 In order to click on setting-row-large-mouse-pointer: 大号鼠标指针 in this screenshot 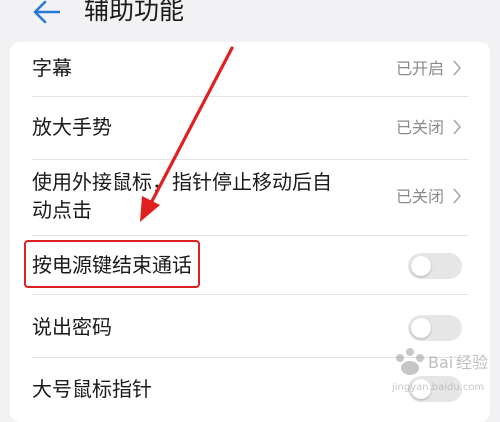, I will do `click(250, 389)`.